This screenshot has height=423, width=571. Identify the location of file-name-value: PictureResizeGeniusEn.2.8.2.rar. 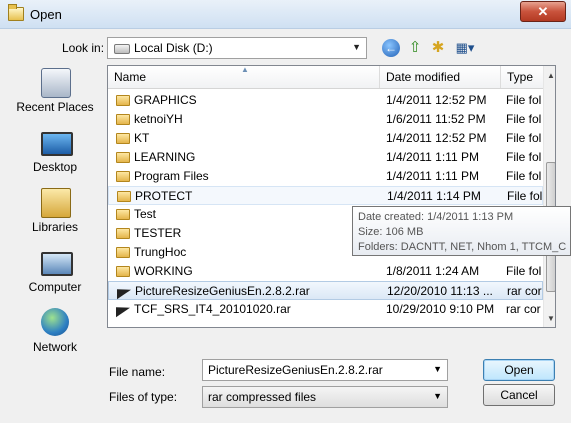
(295, 370).